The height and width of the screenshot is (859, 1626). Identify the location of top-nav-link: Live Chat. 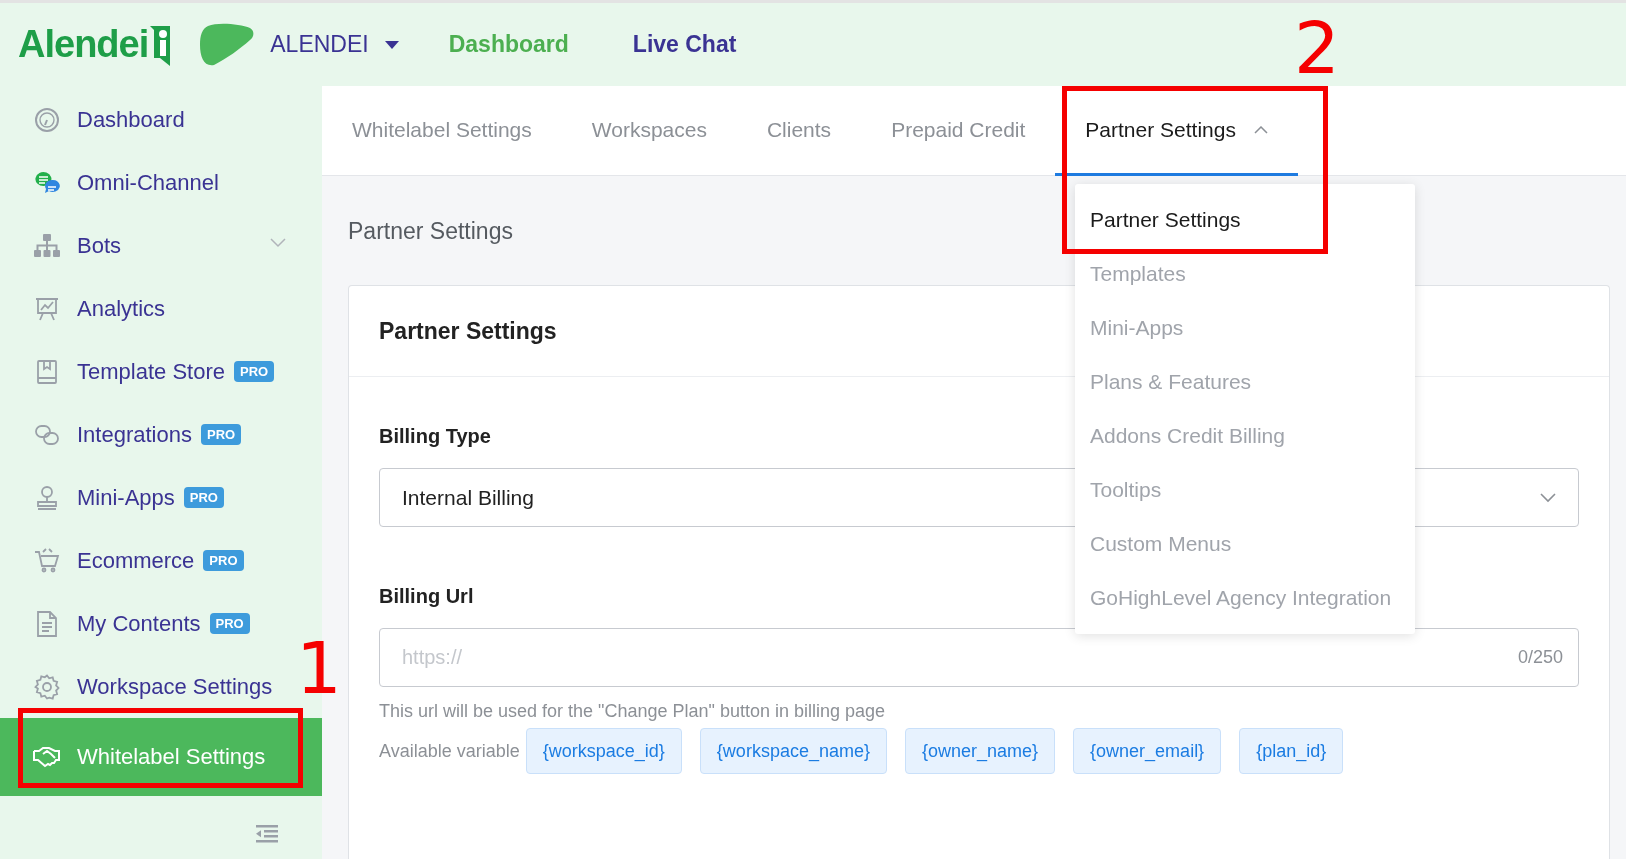
(684, 44).